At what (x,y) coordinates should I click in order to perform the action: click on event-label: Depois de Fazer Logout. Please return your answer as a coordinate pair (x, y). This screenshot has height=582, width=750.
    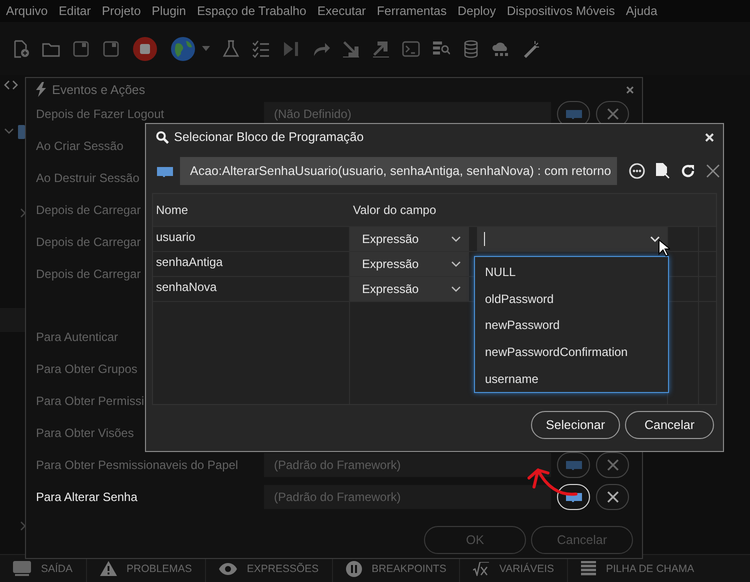
    Looking at the image, I should click on (150, 114).